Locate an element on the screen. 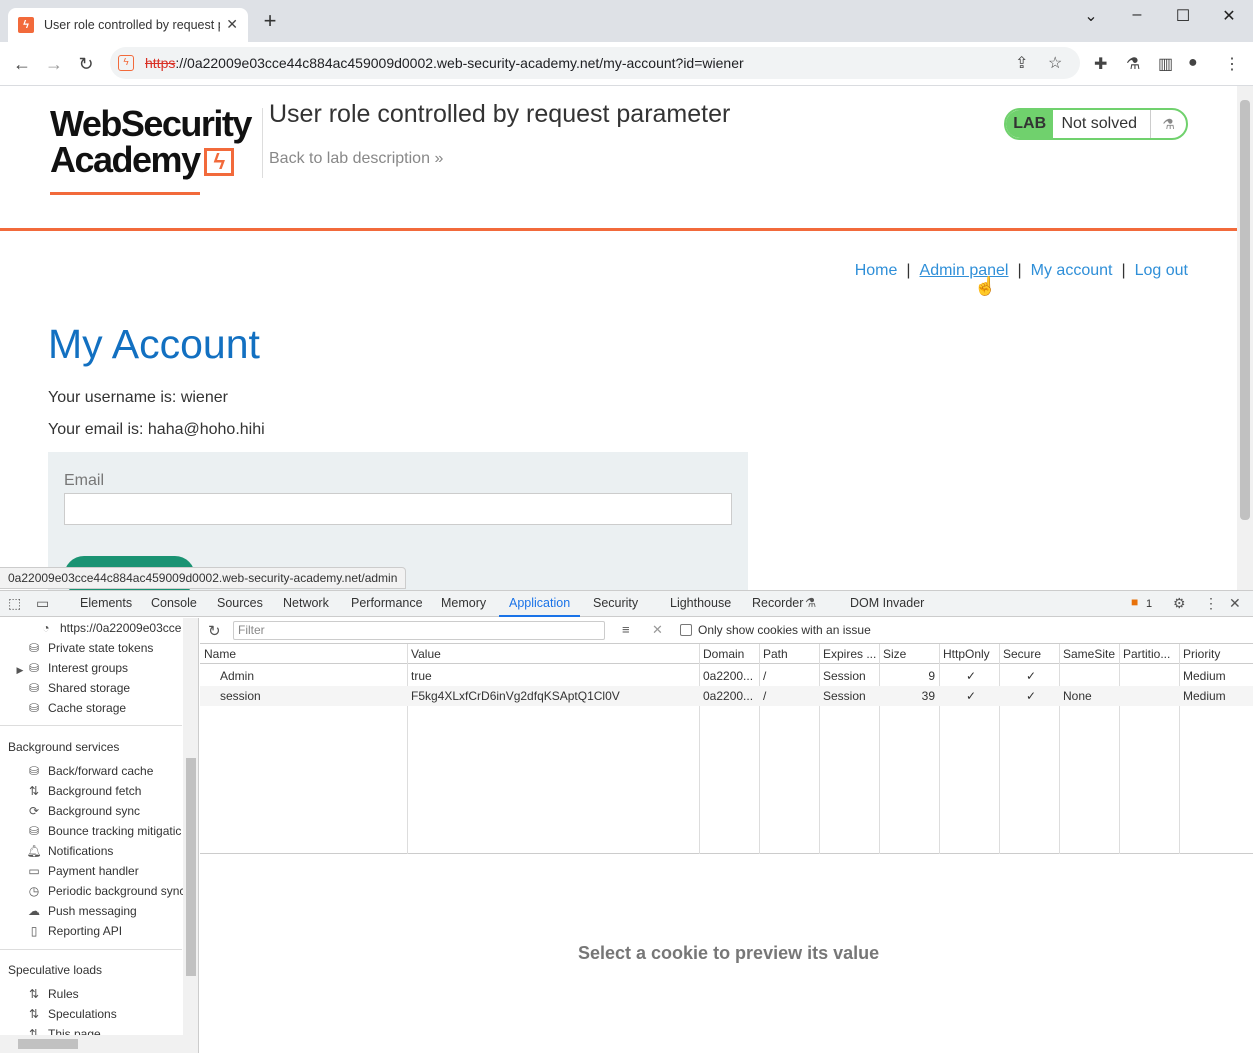  sidebar-item-shared-storage: Shared storage is located at coordinates (115, 688).